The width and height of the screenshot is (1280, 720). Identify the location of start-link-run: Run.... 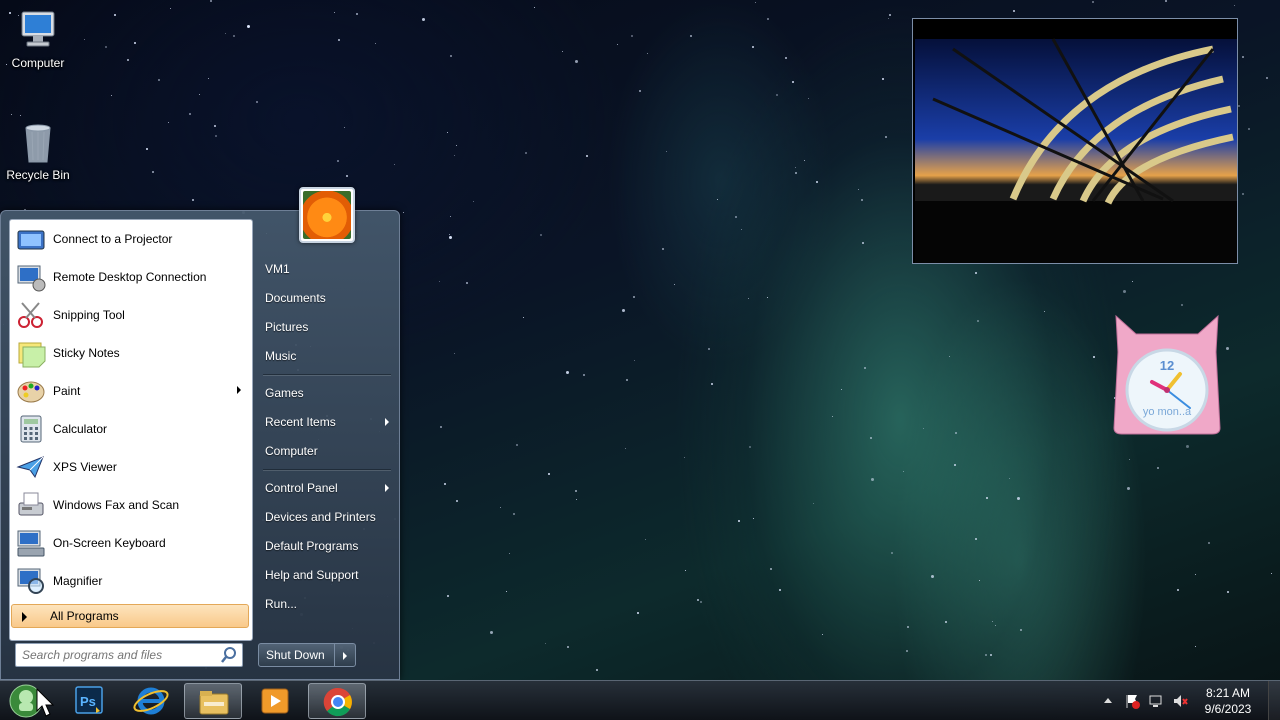
(325, 604).